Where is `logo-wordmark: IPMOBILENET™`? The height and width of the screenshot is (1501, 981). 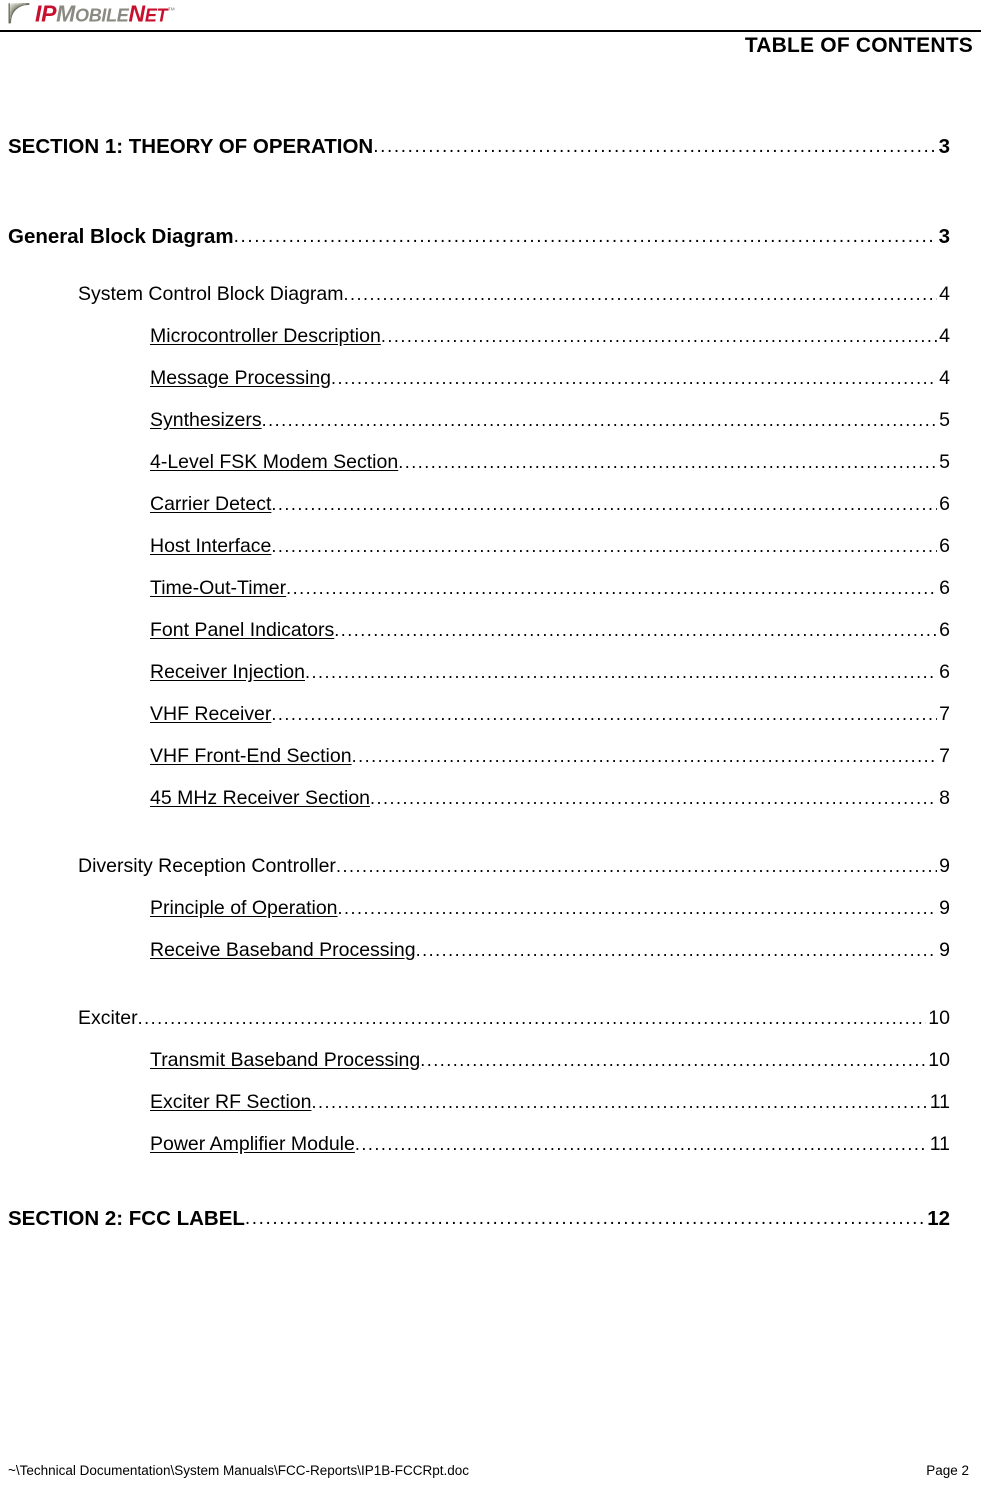 logo-wordmark: IPMOBILENET™ is located at coordinates (105, 13).